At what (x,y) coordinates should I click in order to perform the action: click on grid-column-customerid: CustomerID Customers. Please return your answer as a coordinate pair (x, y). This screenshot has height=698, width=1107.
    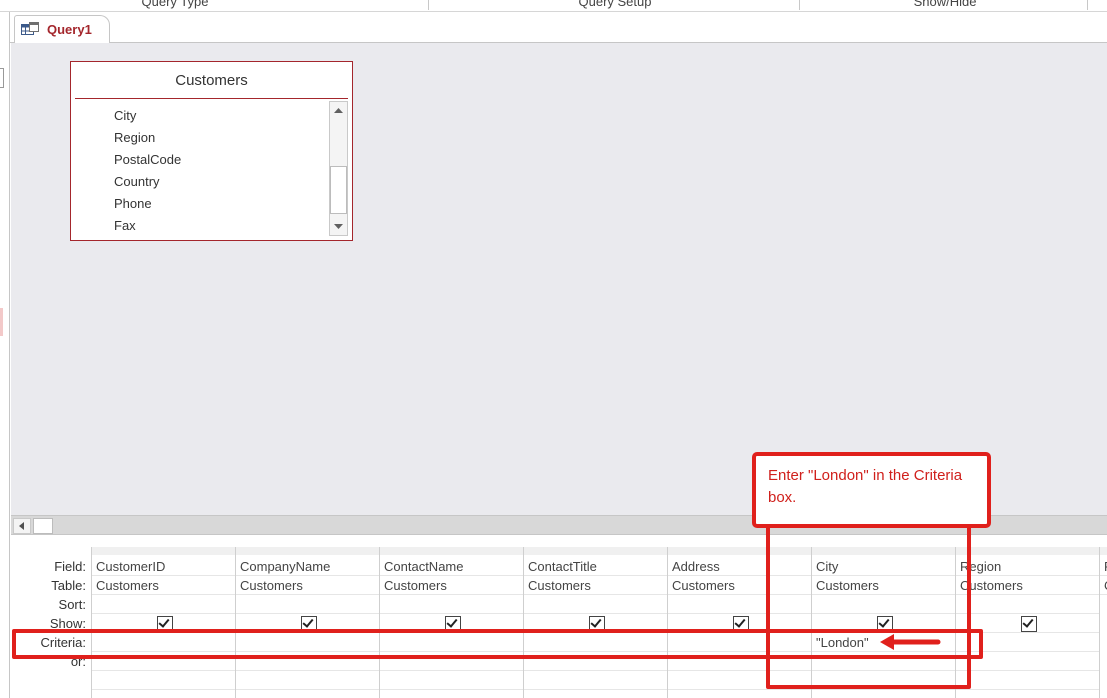
    Looking at the image, I should click on (163, 622).